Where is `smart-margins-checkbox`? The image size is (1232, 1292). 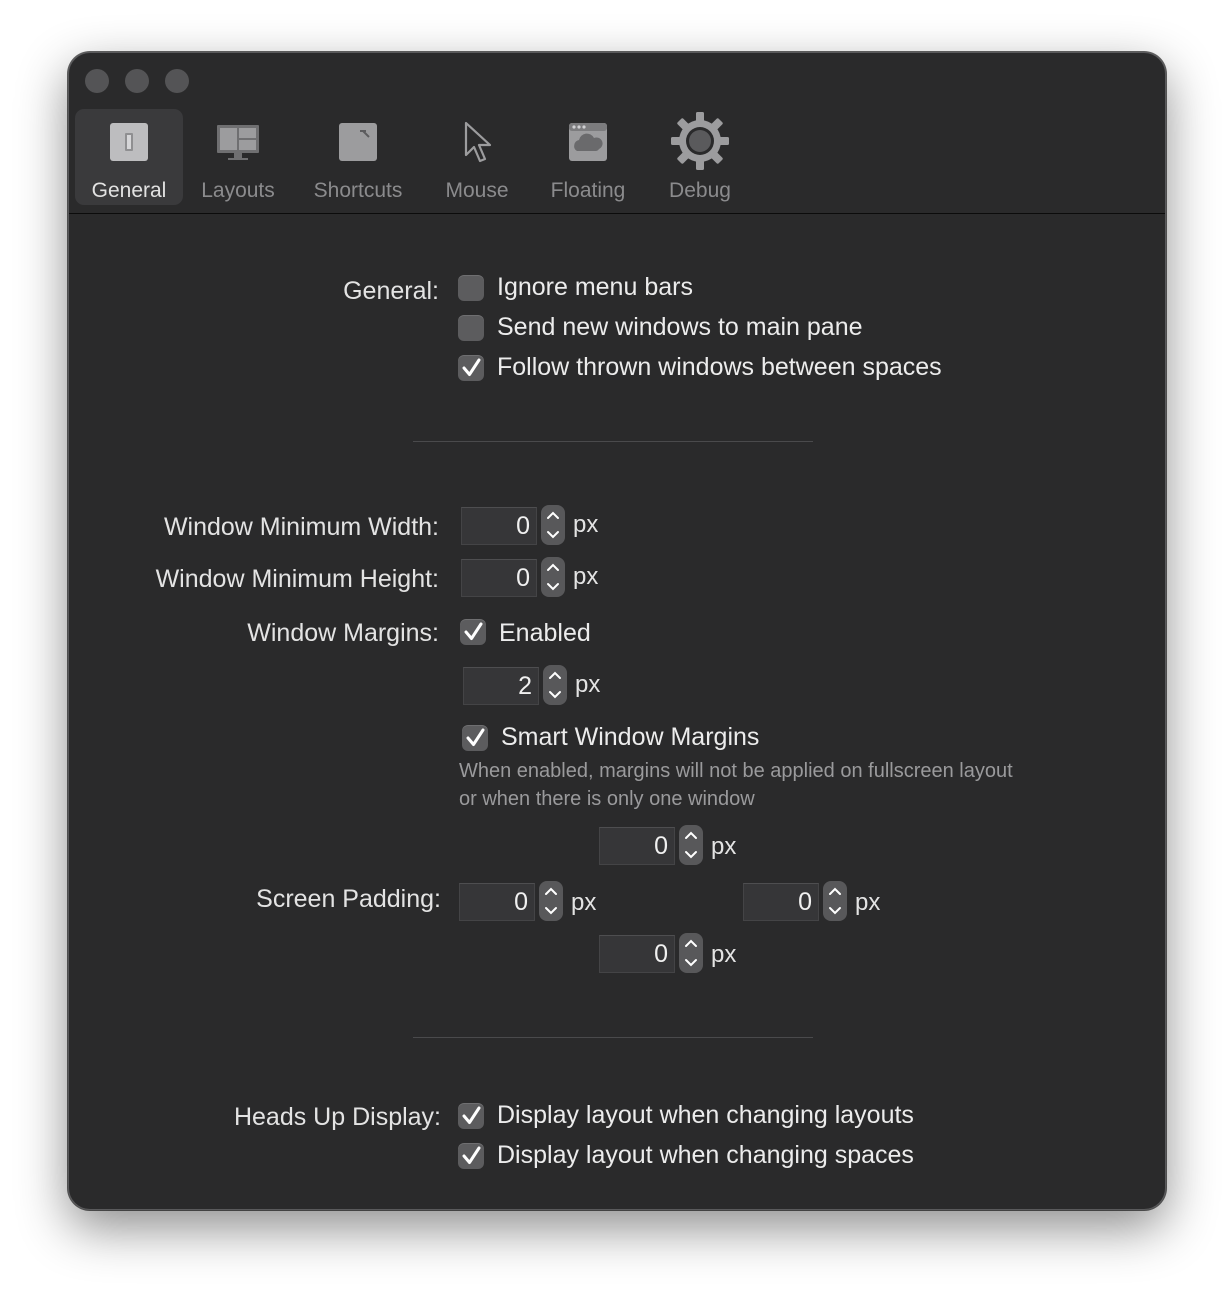 smart-margins-checkbox is located at coordinates (475, 738).